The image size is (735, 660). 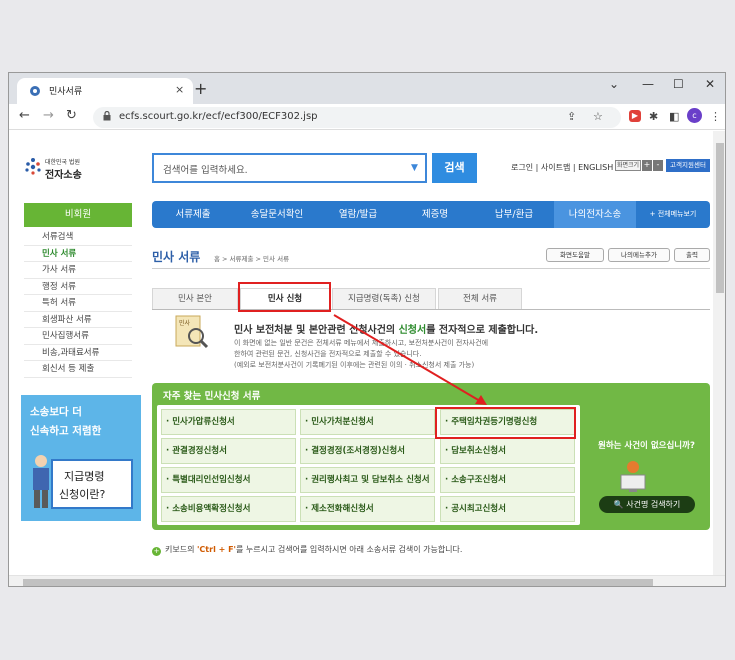 What do you see at coordinates (82, 494) in the screenshot?
I see `banner-box-line2: 신청이란?` at bounding box center [82, 494].